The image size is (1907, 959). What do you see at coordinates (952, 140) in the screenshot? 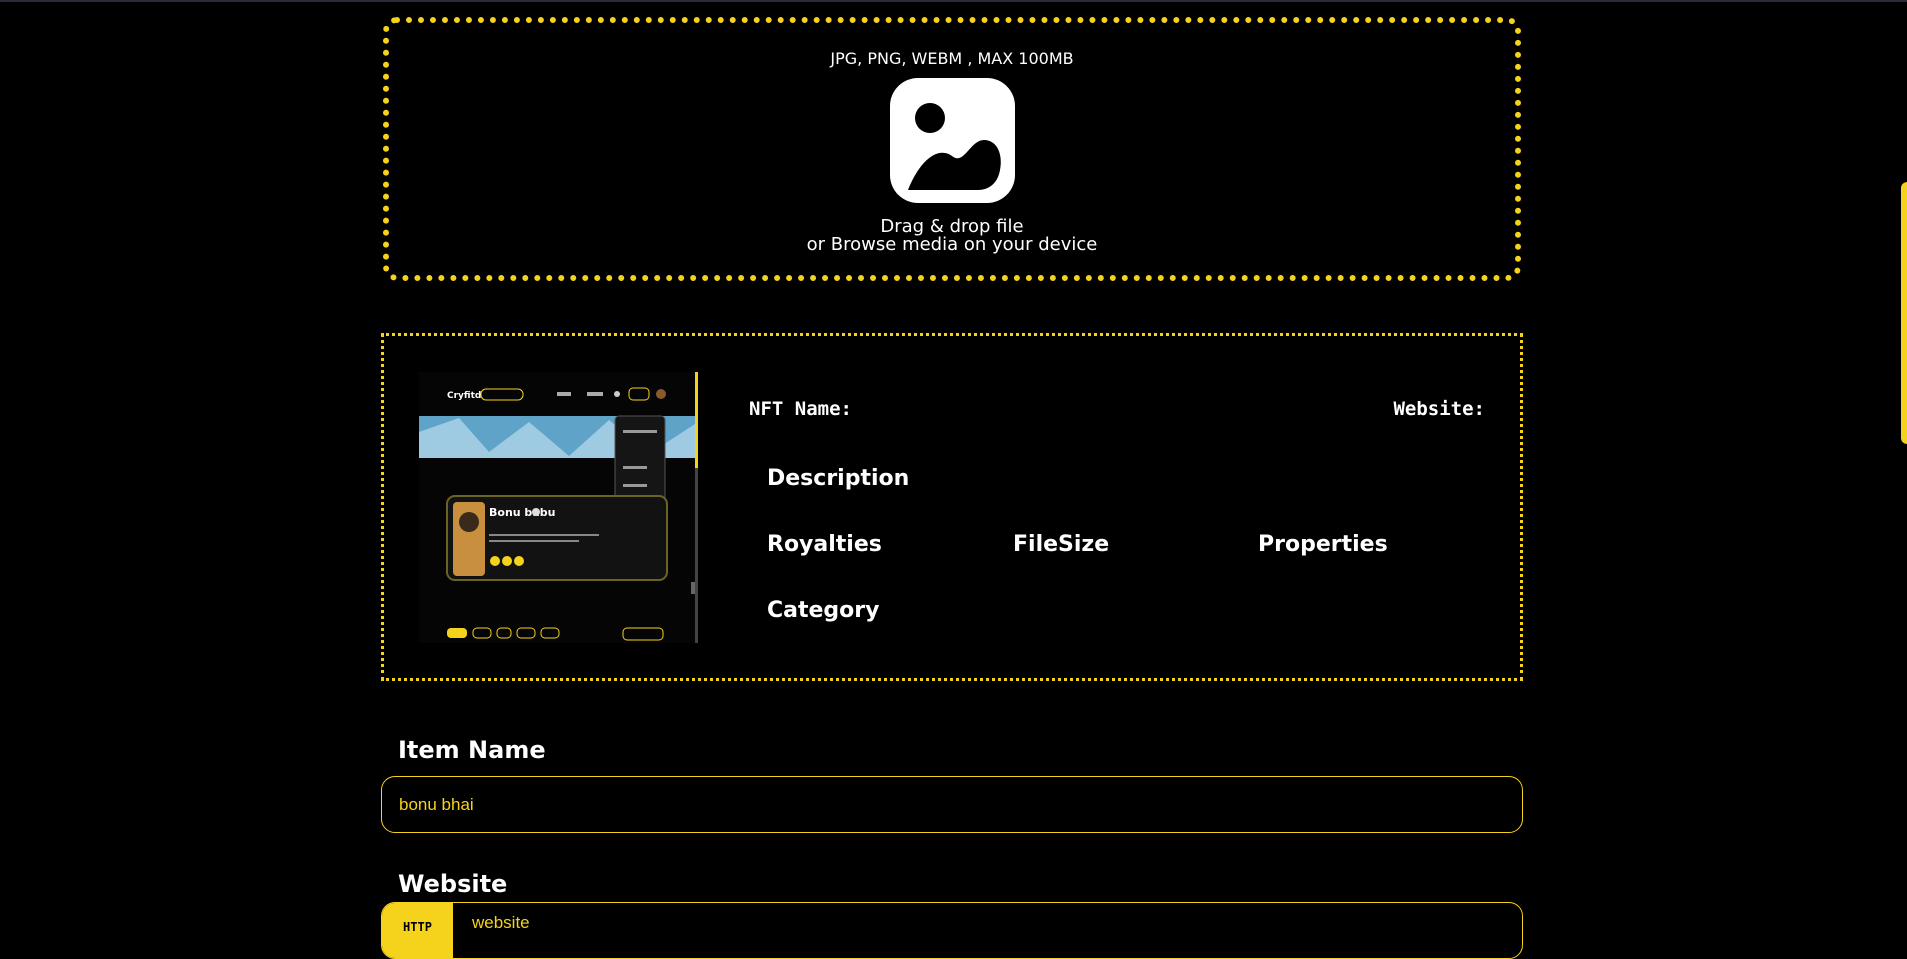
I see `image-icon` at bounding box center [952, 140].